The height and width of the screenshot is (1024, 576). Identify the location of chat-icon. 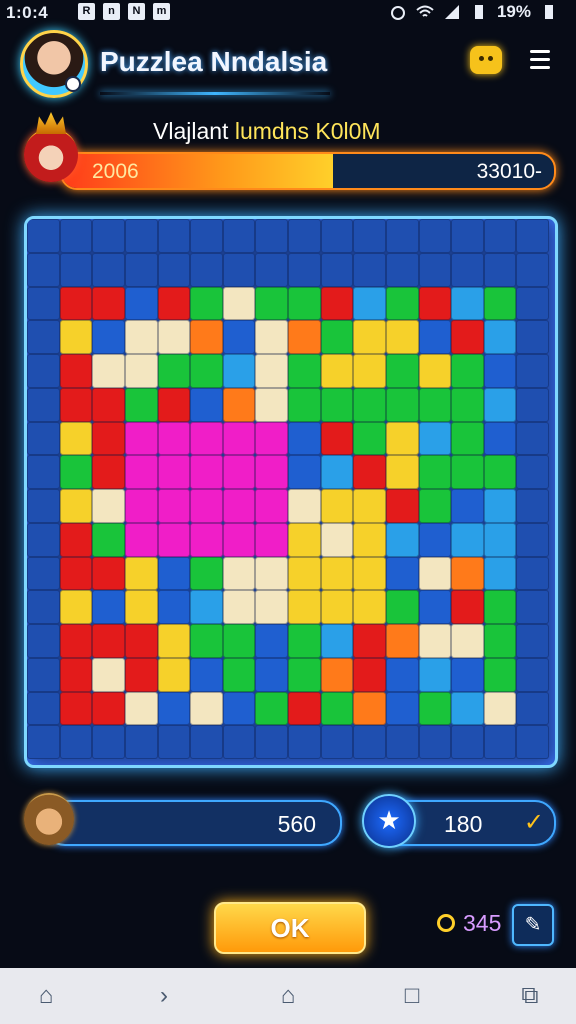
(486, 60).